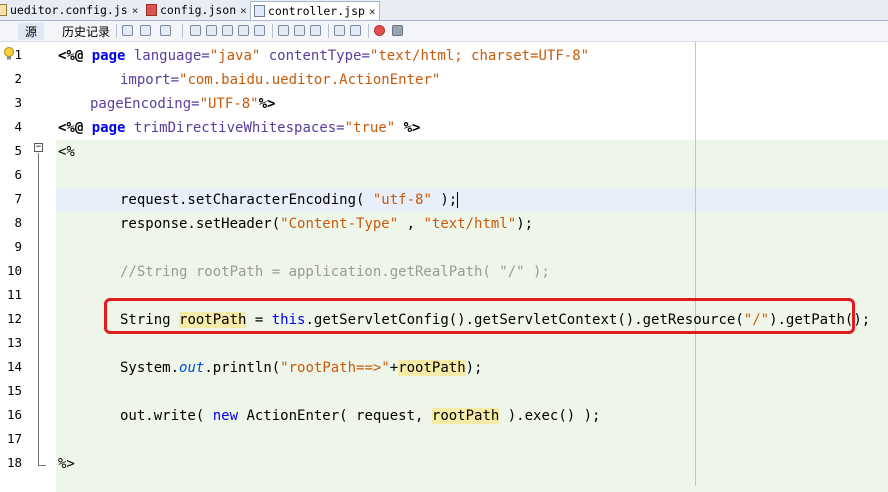  Describe the element at coordinates (259, 11) in the screenshot. I see `jsp-file-icon` at that location.